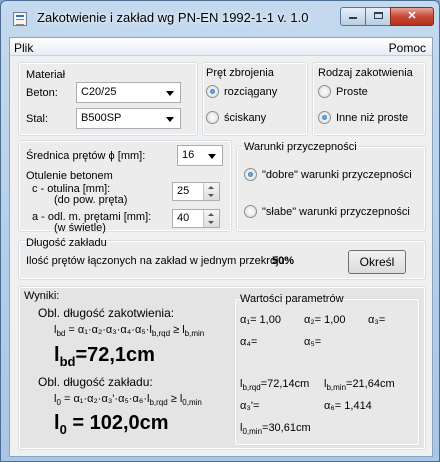  I want to click on c-otulina-stepper, so click(211, 191).